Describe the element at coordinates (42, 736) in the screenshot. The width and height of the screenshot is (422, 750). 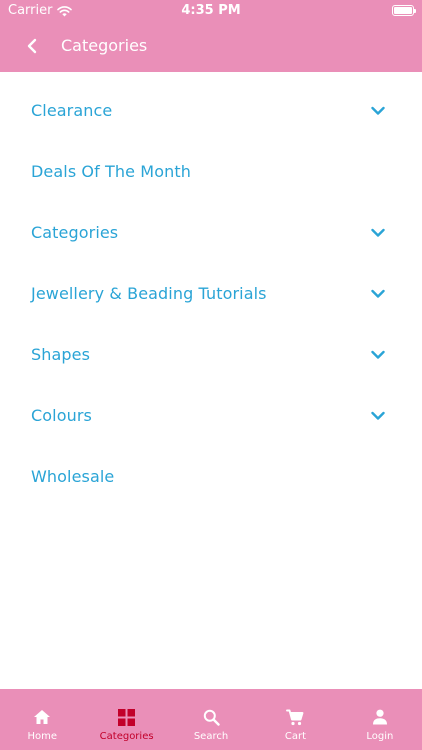
I see `tab-label: Home` at that location.